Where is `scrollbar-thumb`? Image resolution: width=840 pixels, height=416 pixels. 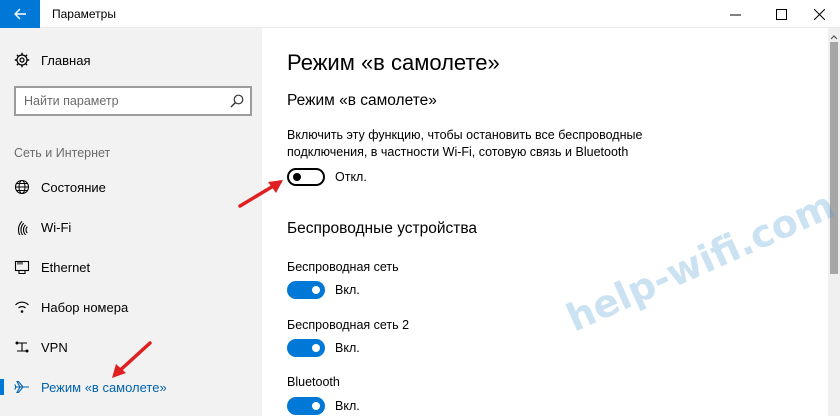 scrollbar-thumb is located at coordinates (834, 158).